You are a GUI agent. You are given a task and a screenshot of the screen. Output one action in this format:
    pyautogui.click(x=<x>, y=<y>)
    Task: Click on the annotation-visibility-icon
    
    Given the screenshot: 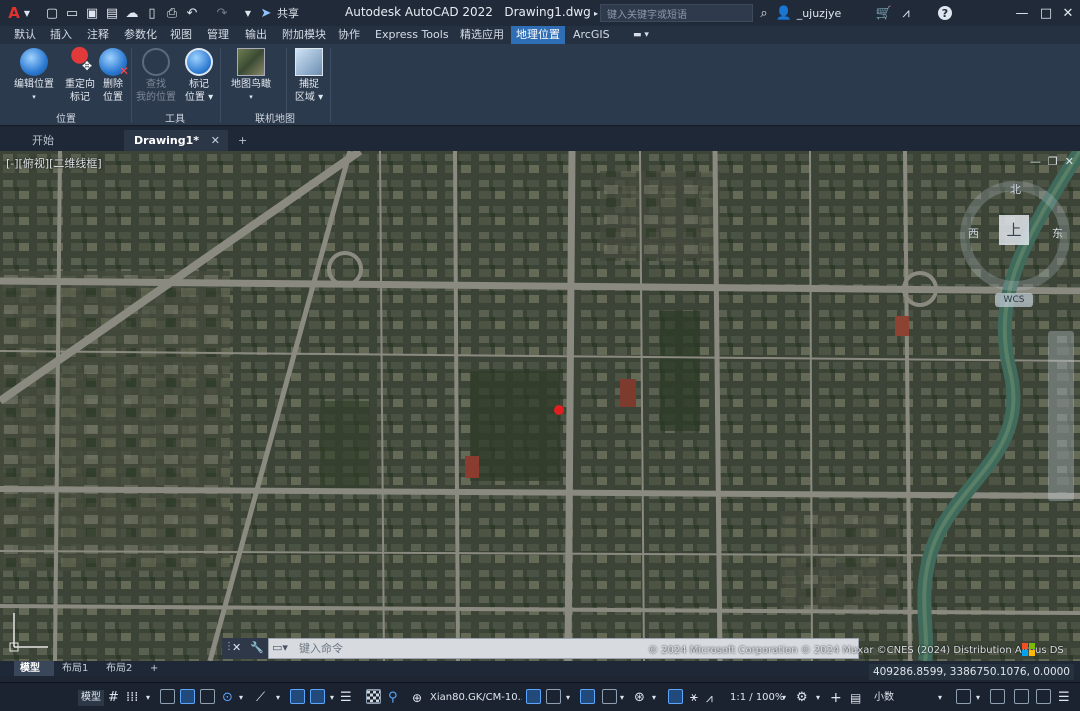 What is the action you would take?
    pyautogui.click(x=675, y=696)
    